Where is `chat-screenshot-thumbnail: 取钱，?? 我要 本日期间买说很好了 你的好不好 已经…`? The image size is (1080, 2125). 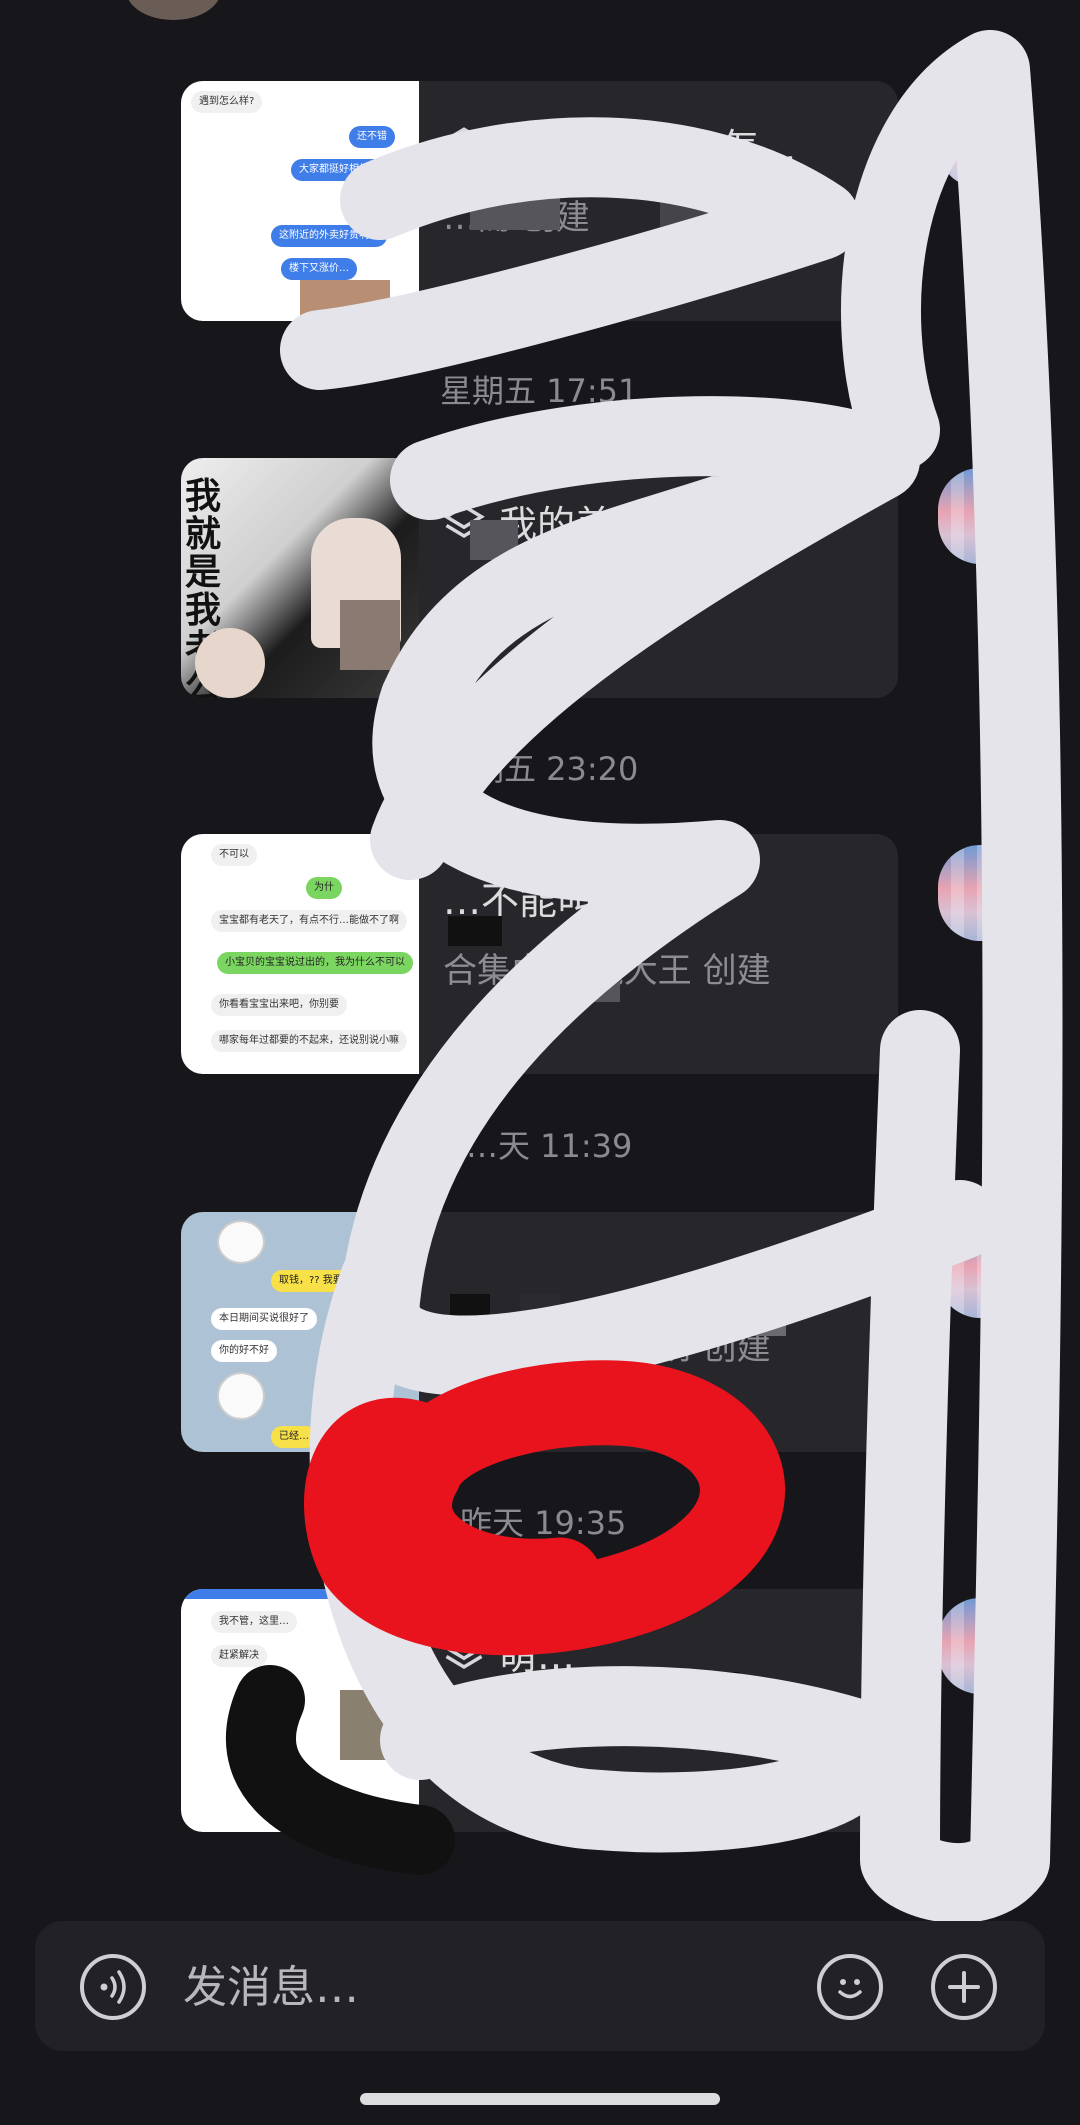
chat-screenshot-thumbnail: 取钱，?? 我要 本日期间买说很好了 你的好不好 已经… is located at coordinates (300, 1332).